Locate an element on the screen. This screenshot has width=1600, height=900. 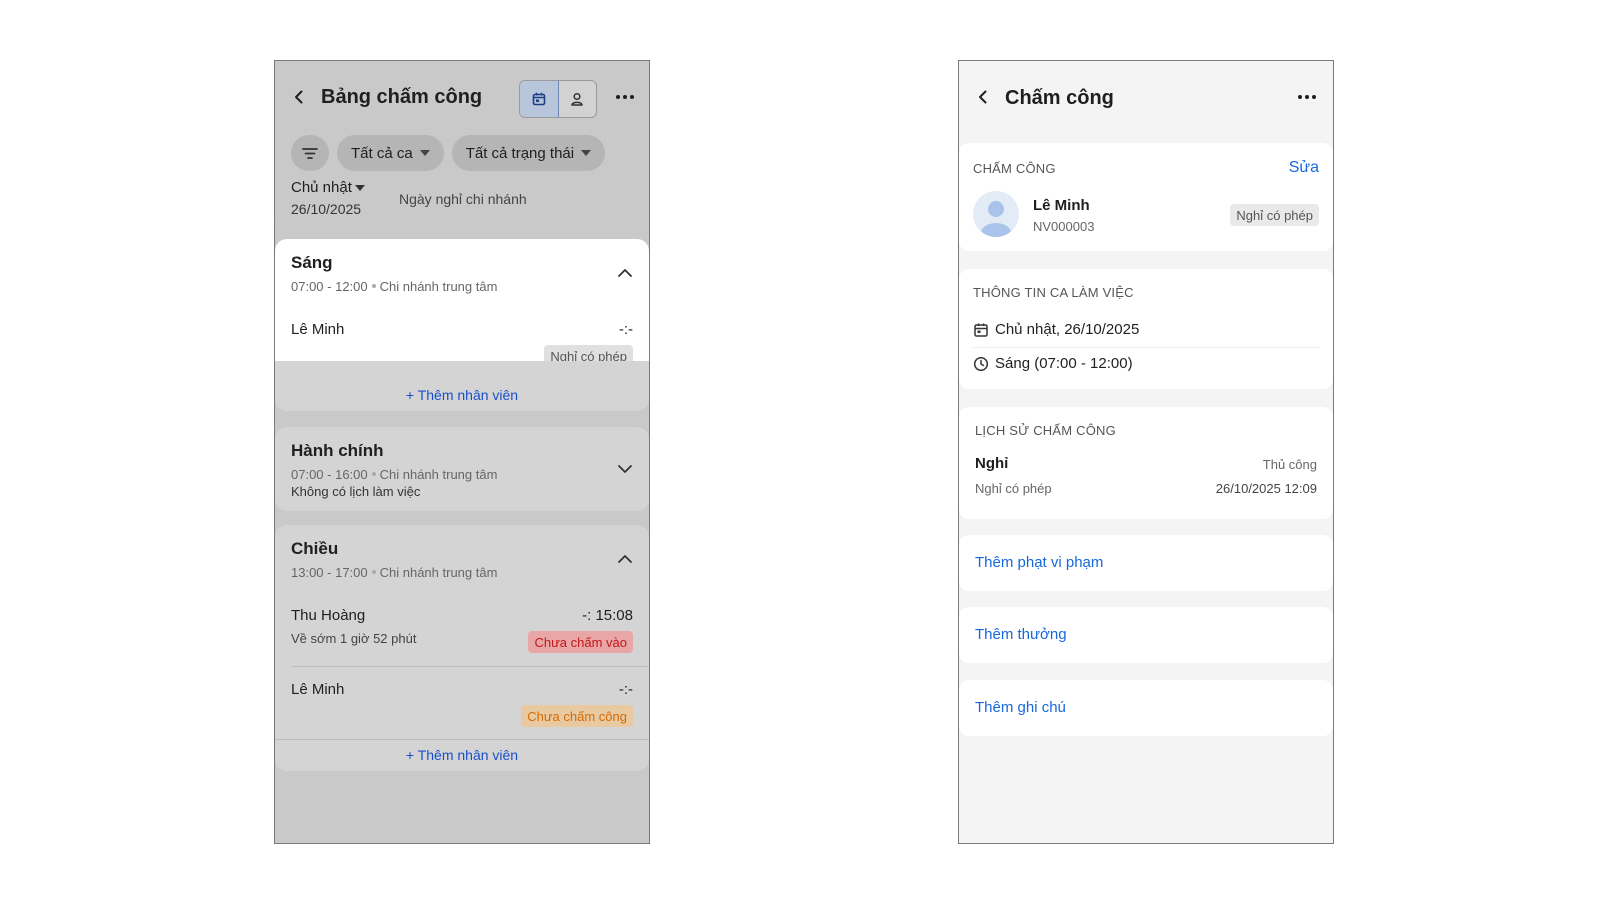
employee-code: NV000003 is located at coordinates (1064, 226).